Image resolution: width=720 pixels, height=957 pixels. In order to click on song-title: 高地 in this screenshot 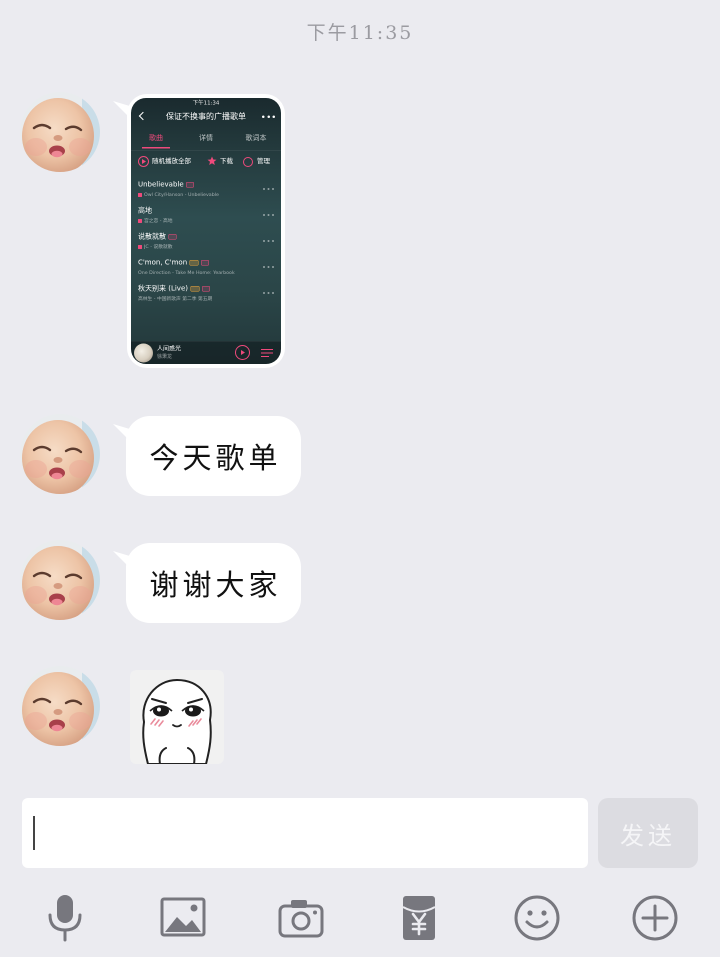, I will do `click(145, 210)`.